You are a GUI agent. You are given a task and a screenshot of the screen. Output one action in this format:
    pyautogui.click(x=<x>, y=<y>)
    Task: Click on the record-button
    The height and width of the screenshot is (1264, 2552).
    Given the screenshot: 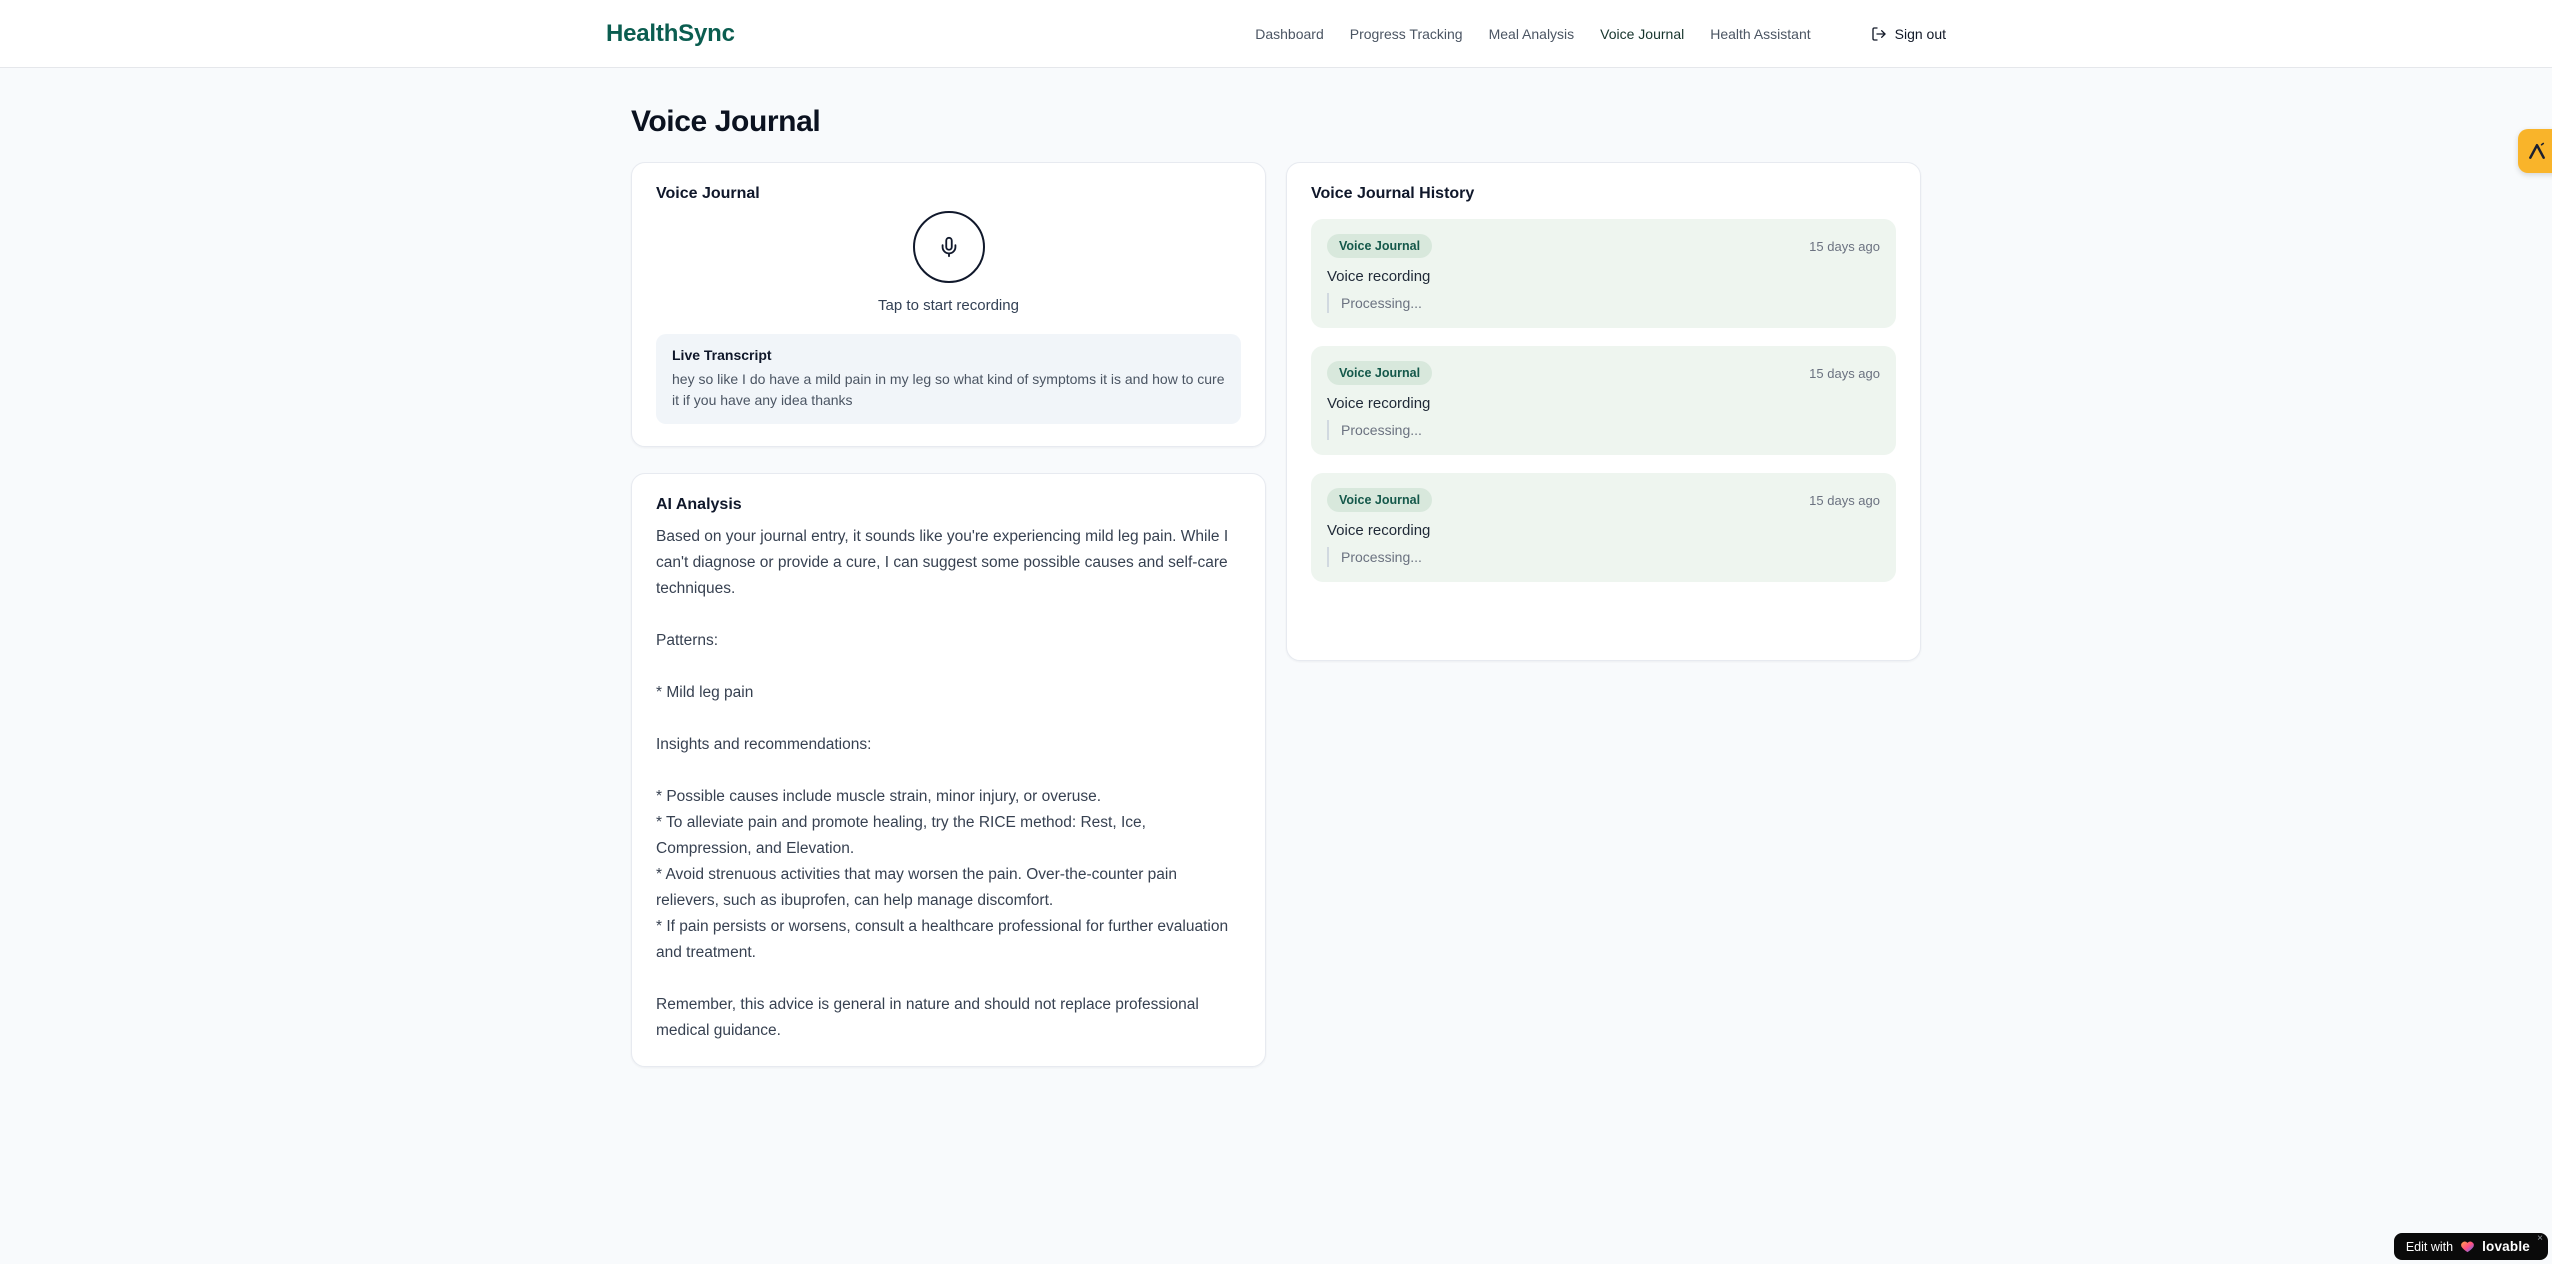 What is the action you would take?
    pyautogui.click(x=948, y=247)
    